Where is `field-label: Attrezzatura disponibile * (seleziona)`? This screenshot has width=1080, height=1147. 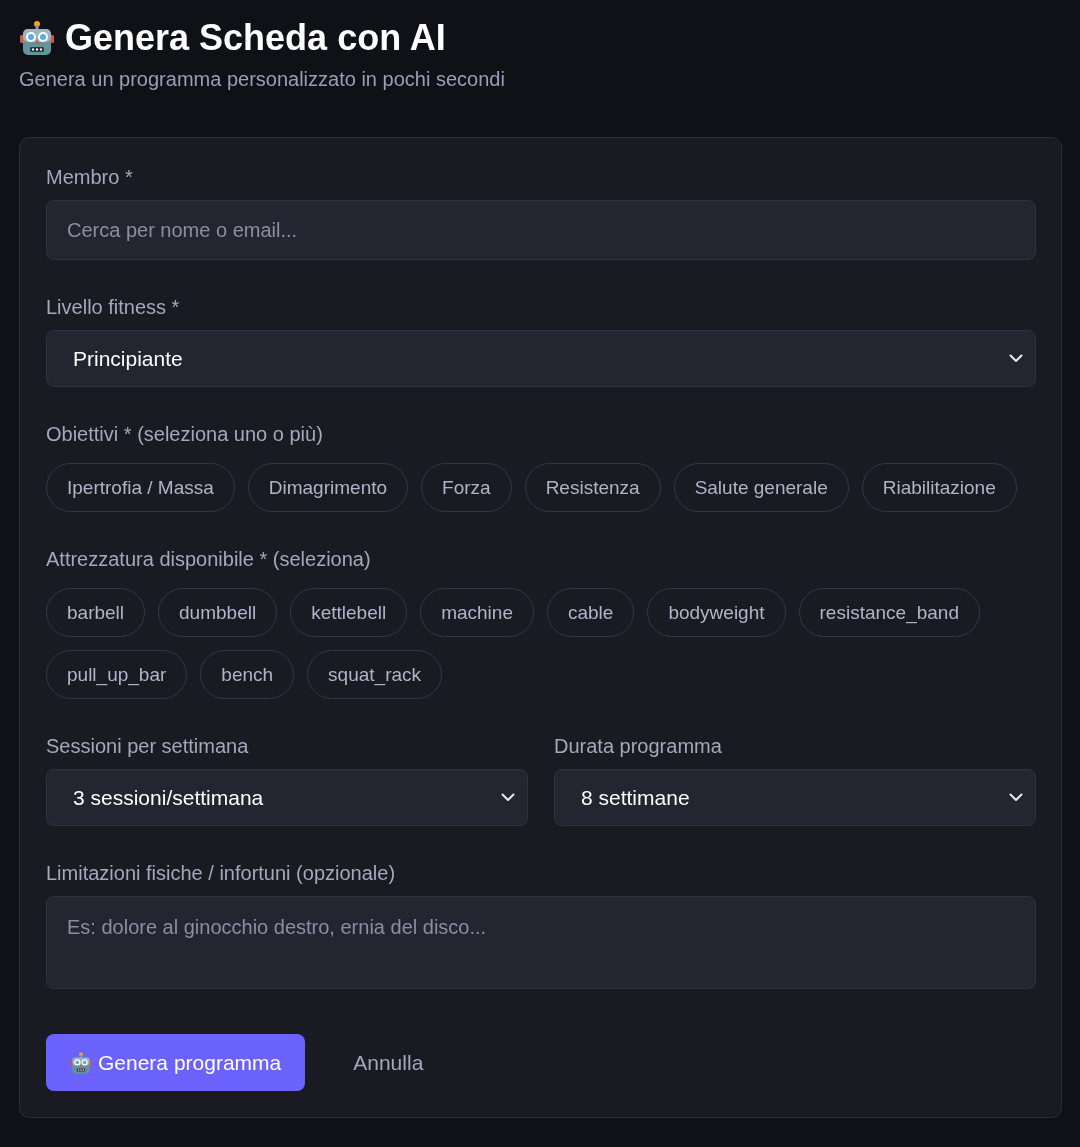 field-label: Attrezzatura disponibile * (seleziona) is located at coordinates (209, 559).